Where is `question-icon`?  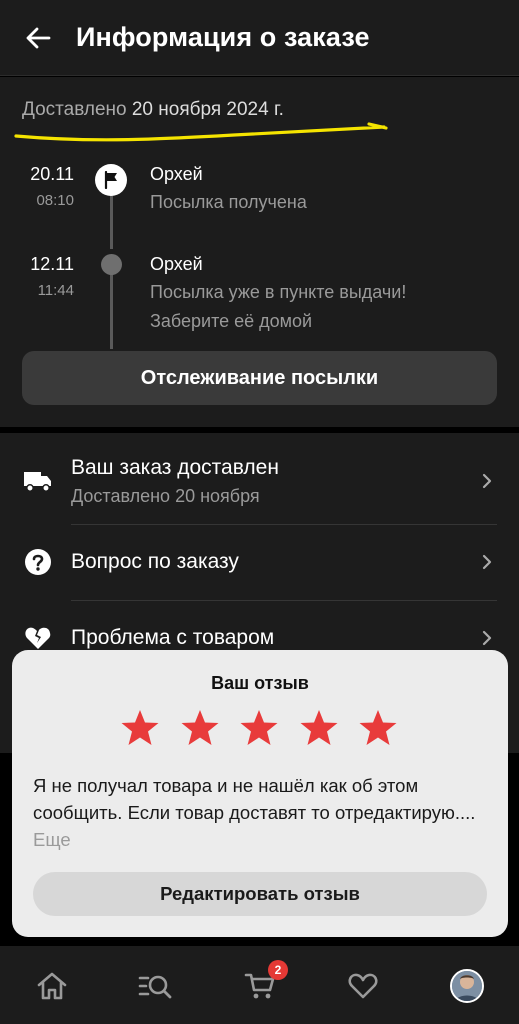 question-icon is located at coordinates (38, 562).